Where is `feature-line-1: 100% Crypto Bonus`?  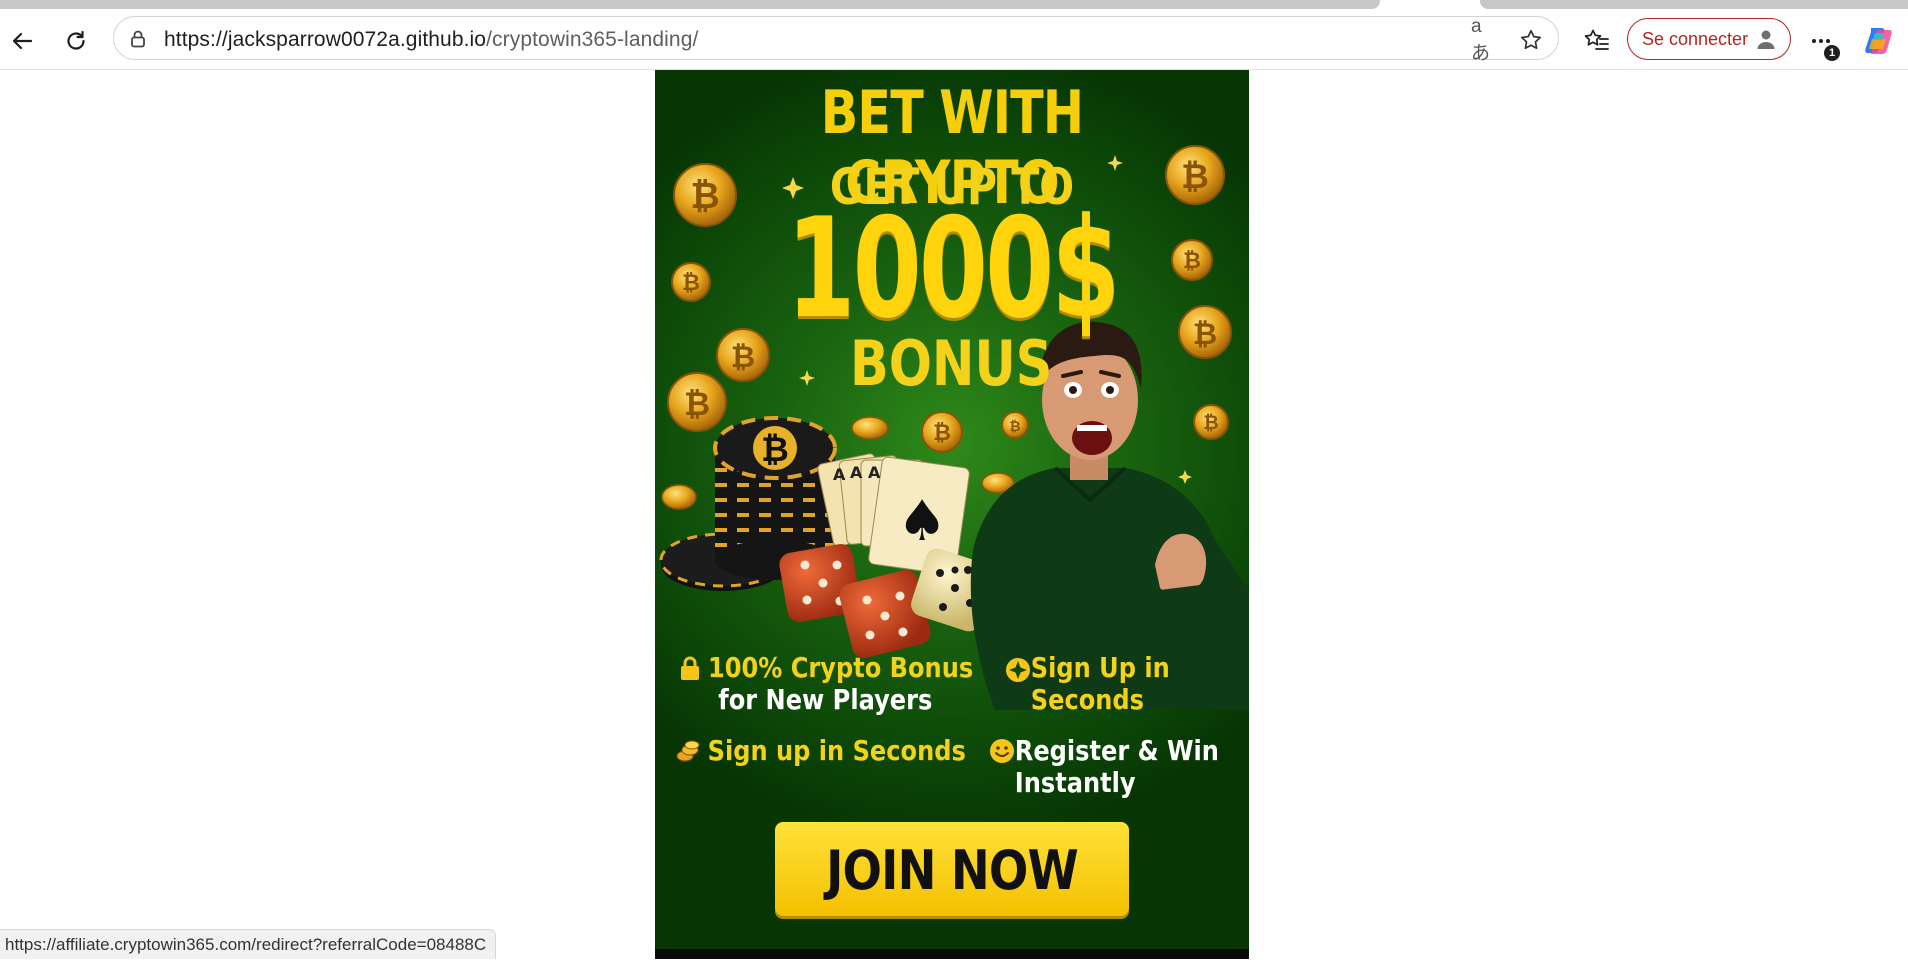
feature-line-1: 100% Crypto Bonus is located at coordinates (840, 667).